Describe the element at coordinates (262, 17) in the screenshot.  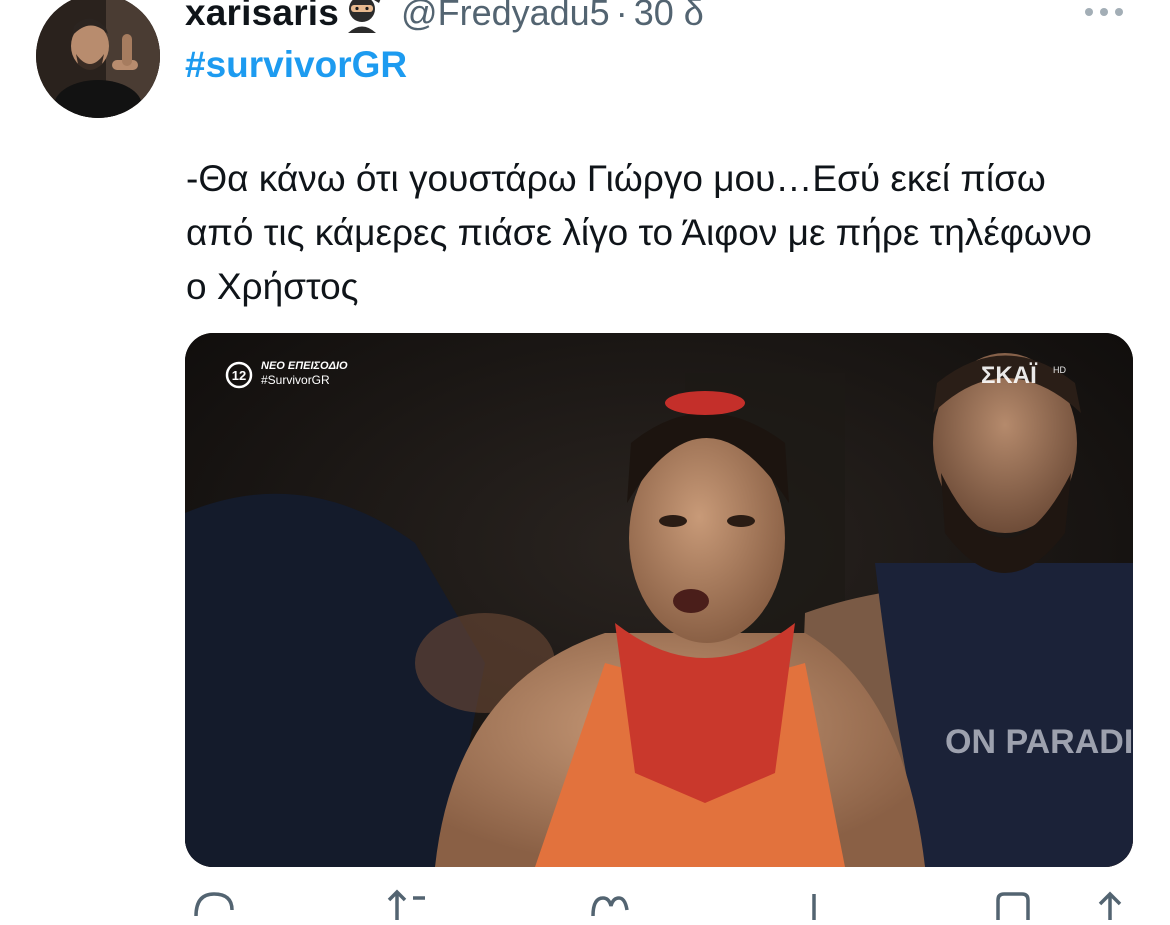
I see `display-name: xarisaris` at that location.